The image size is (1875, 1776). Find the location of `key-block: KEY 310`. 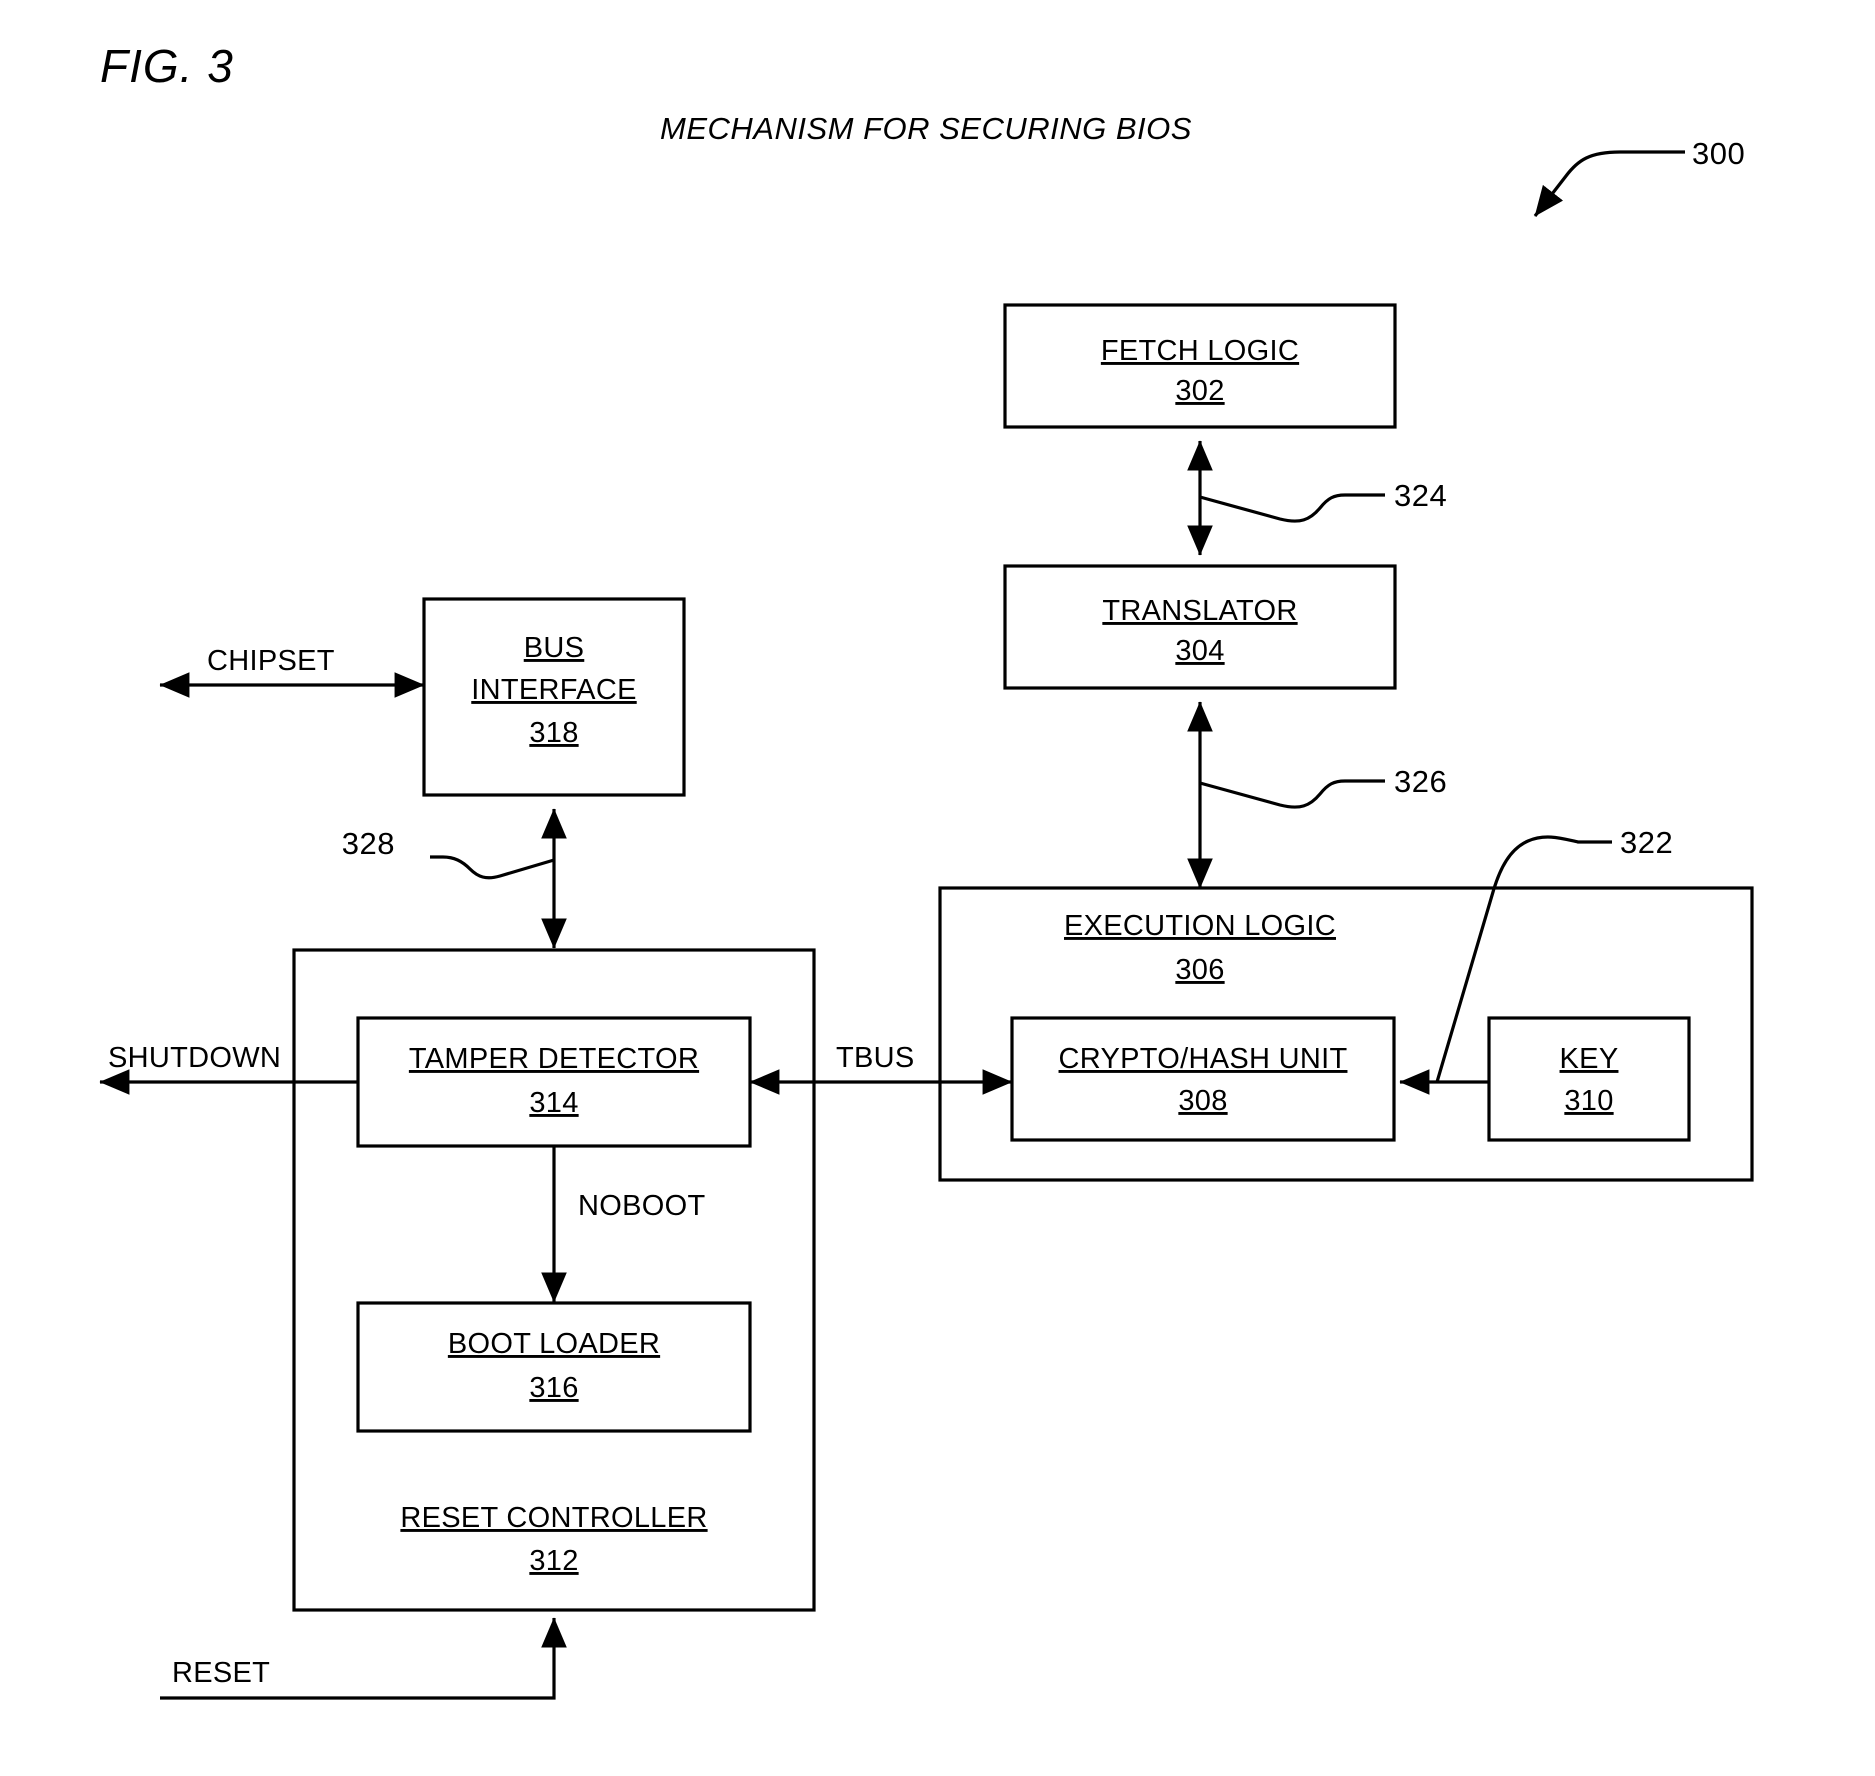

key-block: KEY 310 is located at coordinates (1589, 1079).